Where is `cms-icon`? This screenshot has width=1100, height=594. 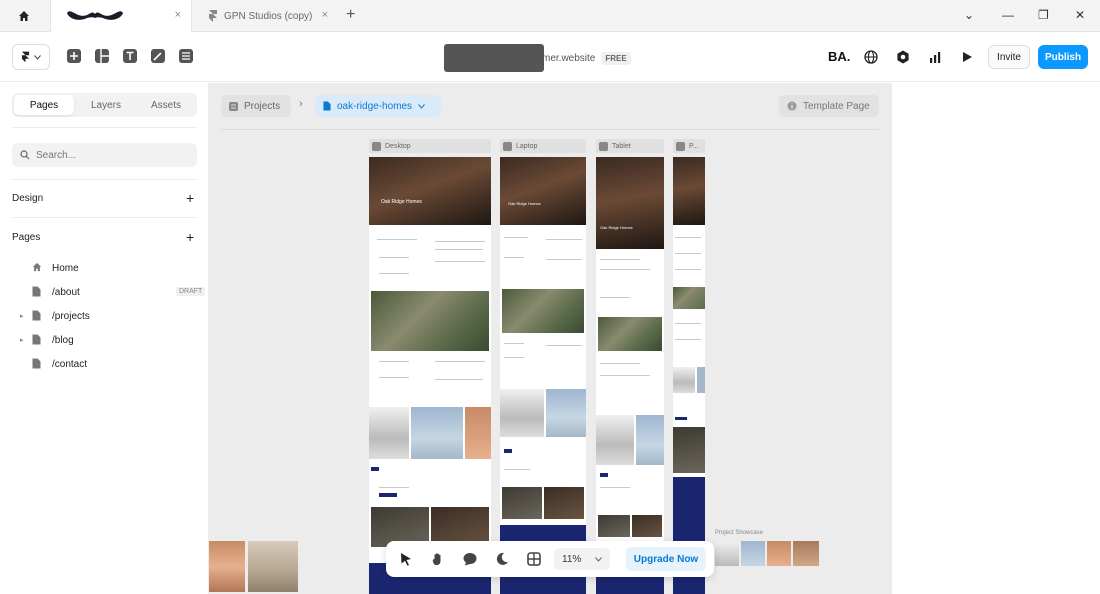
cms-icon is located at coordinates (186, 56).